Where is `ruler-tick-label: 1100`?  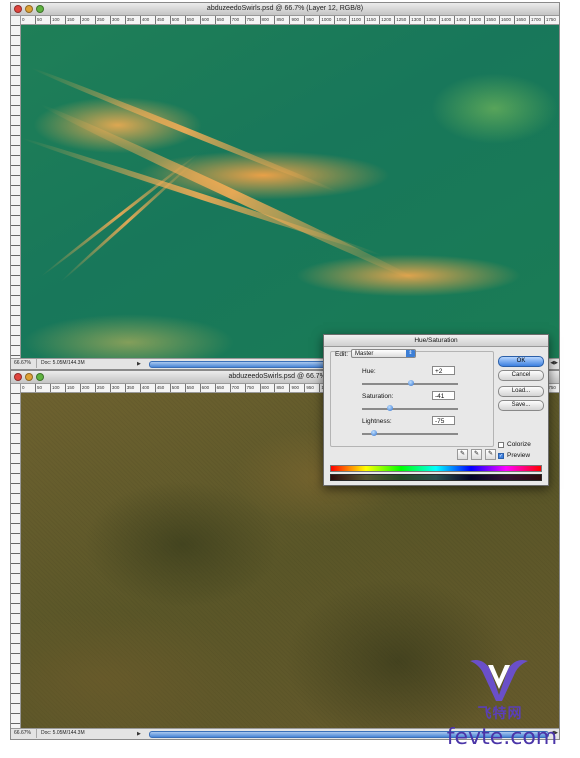
ruler-tick-label: 1100 is located at coordinates (356, 20).